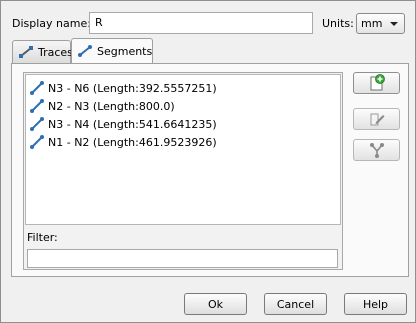 This screenshot has width=416, height=323. What do you see at coordinates (182, 258) in the screenshot?
I see `filter-input` at bounding box center [182, 258].